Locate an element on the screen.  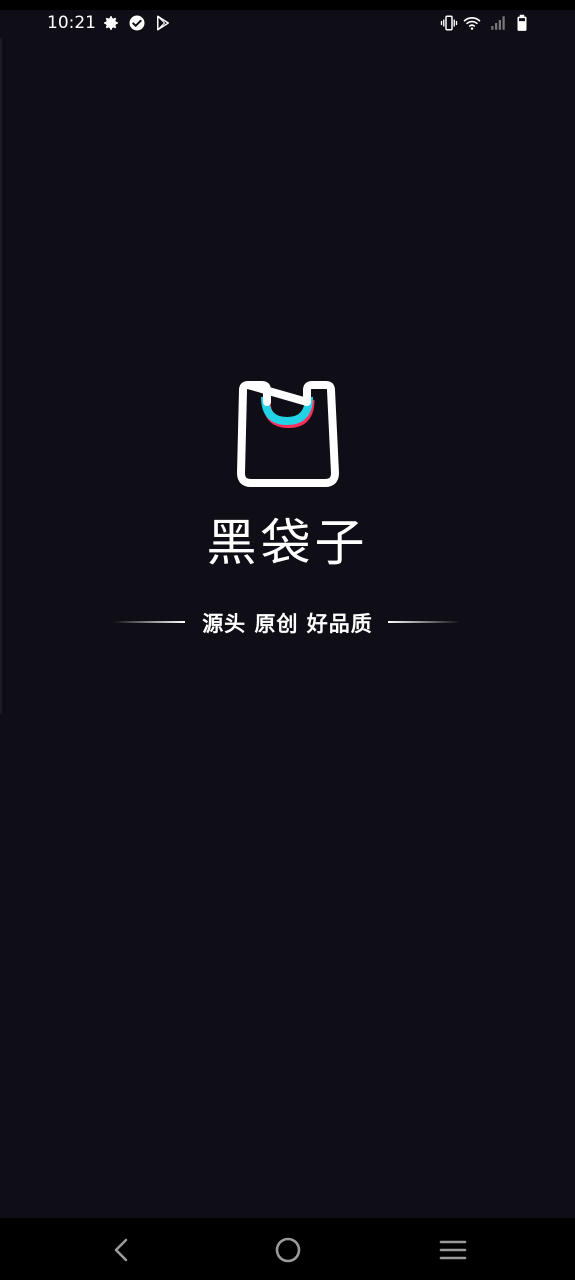
slogan-row: 源头 原创 好品质 is located at coordinates (287, 622).